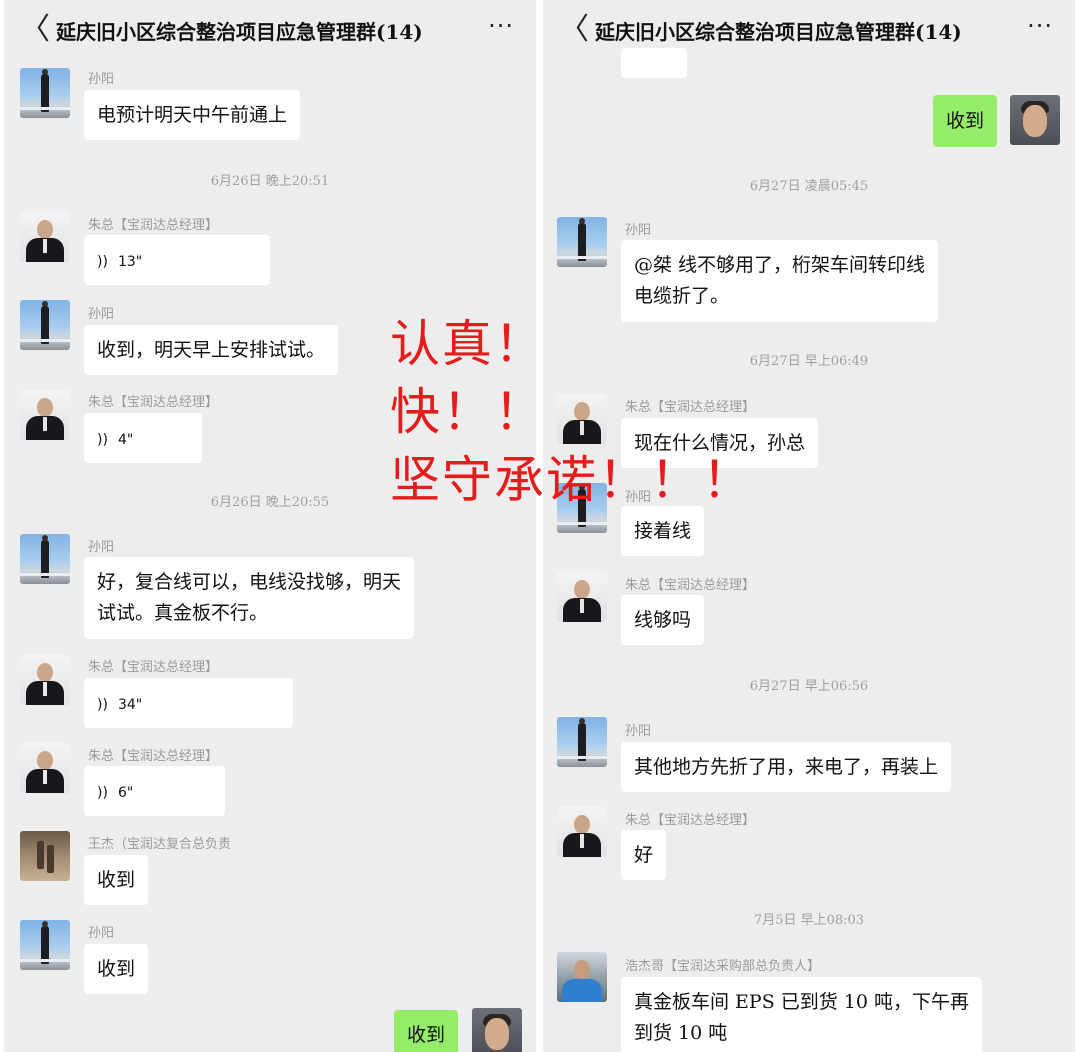 The image size is (1080, 1052). Describe the element at coordinates (143, 438) in the screenshot. I see `voice-message-bubble: )) 4"` at that location.